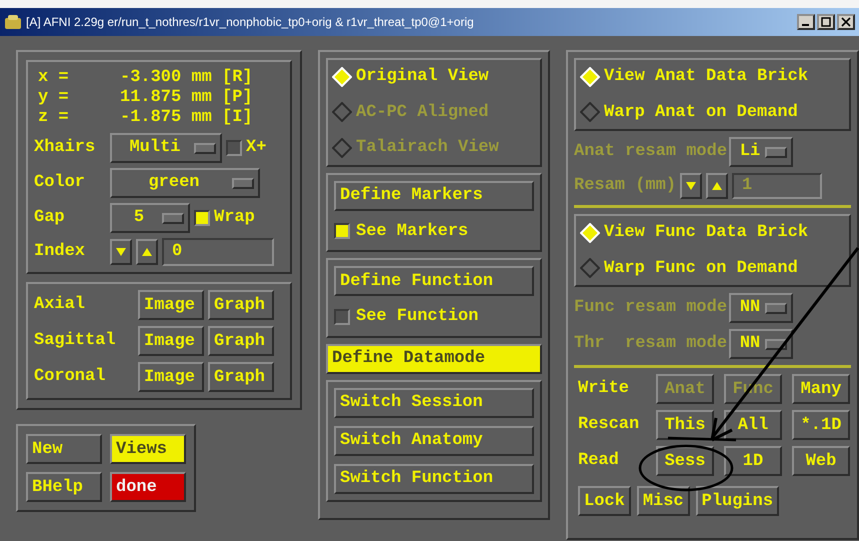  Describe the element at coordinates (60, 252) in the screenshot. I see `index-label: Index` at that location.